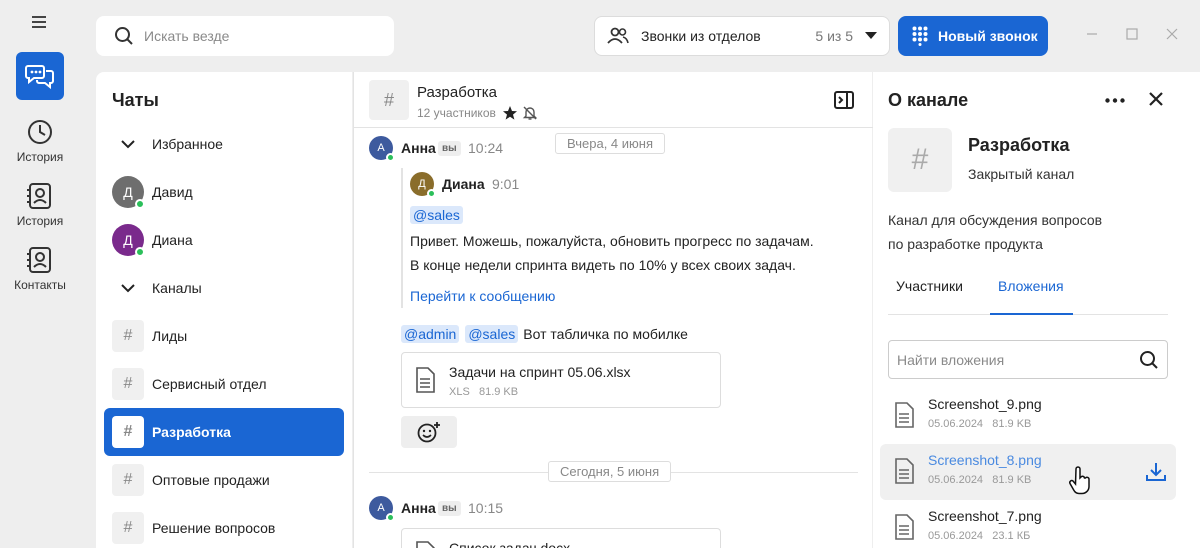 This screenshot has height=548, width=1200. I want to click on mention-tag: @admin, so click(430, 334).